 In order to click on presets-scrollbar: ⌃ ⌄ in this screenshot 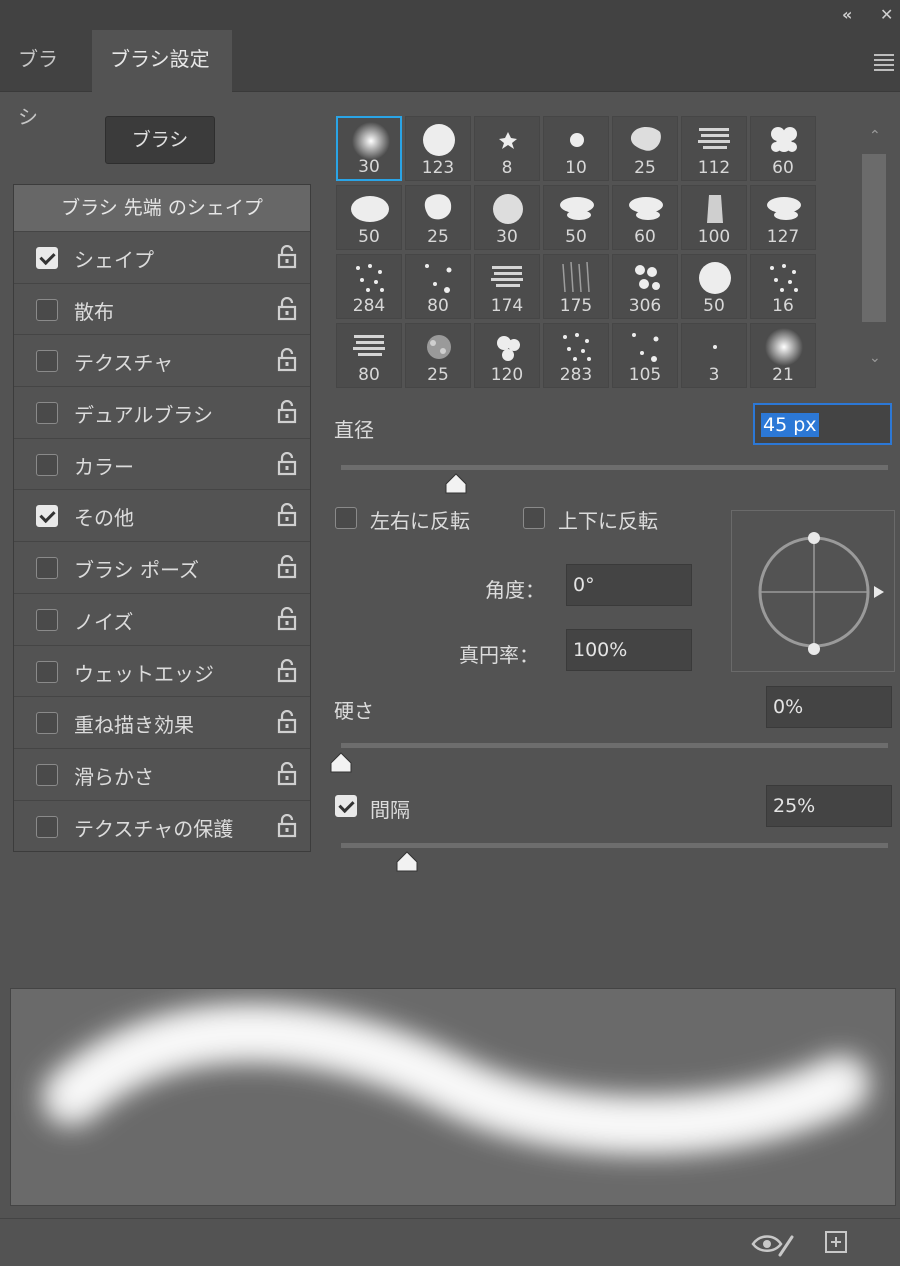, I will do `click(876, 252)`.